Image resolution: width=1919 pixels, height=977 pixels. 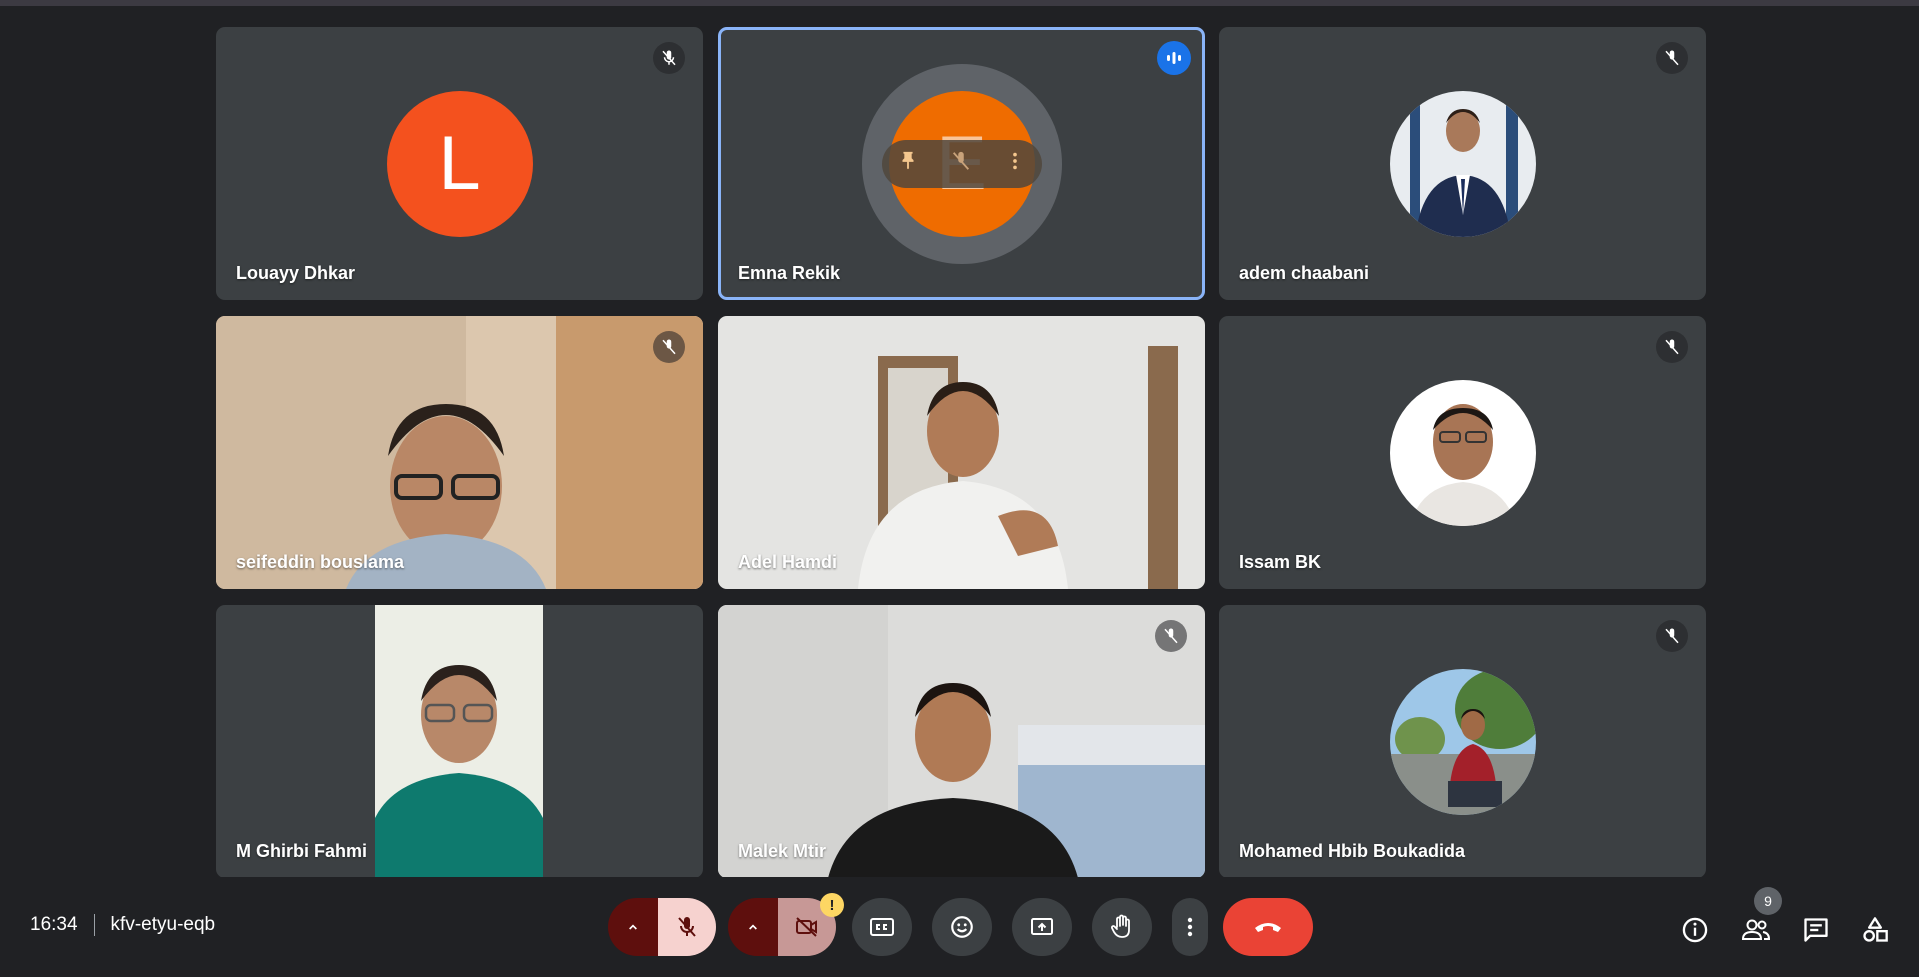 What do you see at coordinates (959, 3) in the screenshot?
I see `window-top-strip` at bounding box center [959, 3].